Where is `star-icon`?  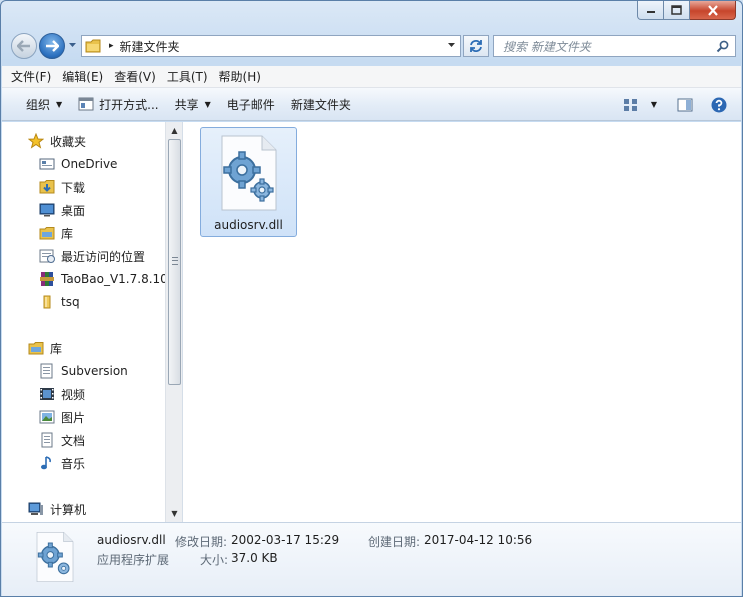
star-icon is located at coordinates (36, 141).